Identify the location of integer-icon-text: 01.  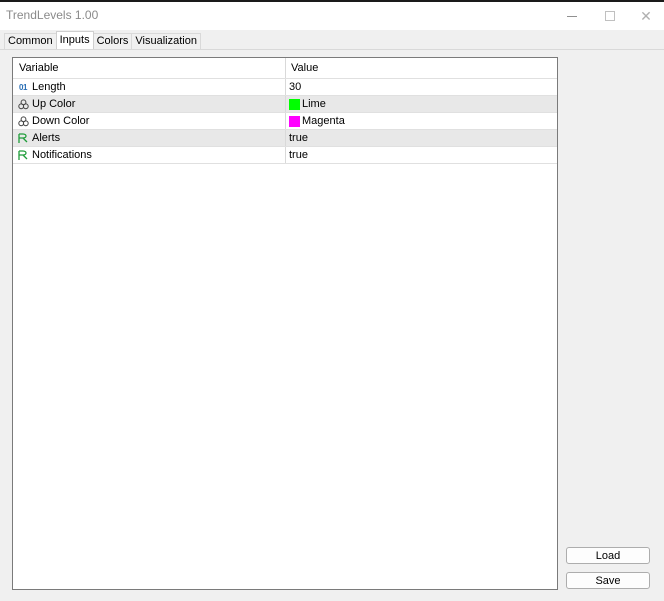
(23, 87).